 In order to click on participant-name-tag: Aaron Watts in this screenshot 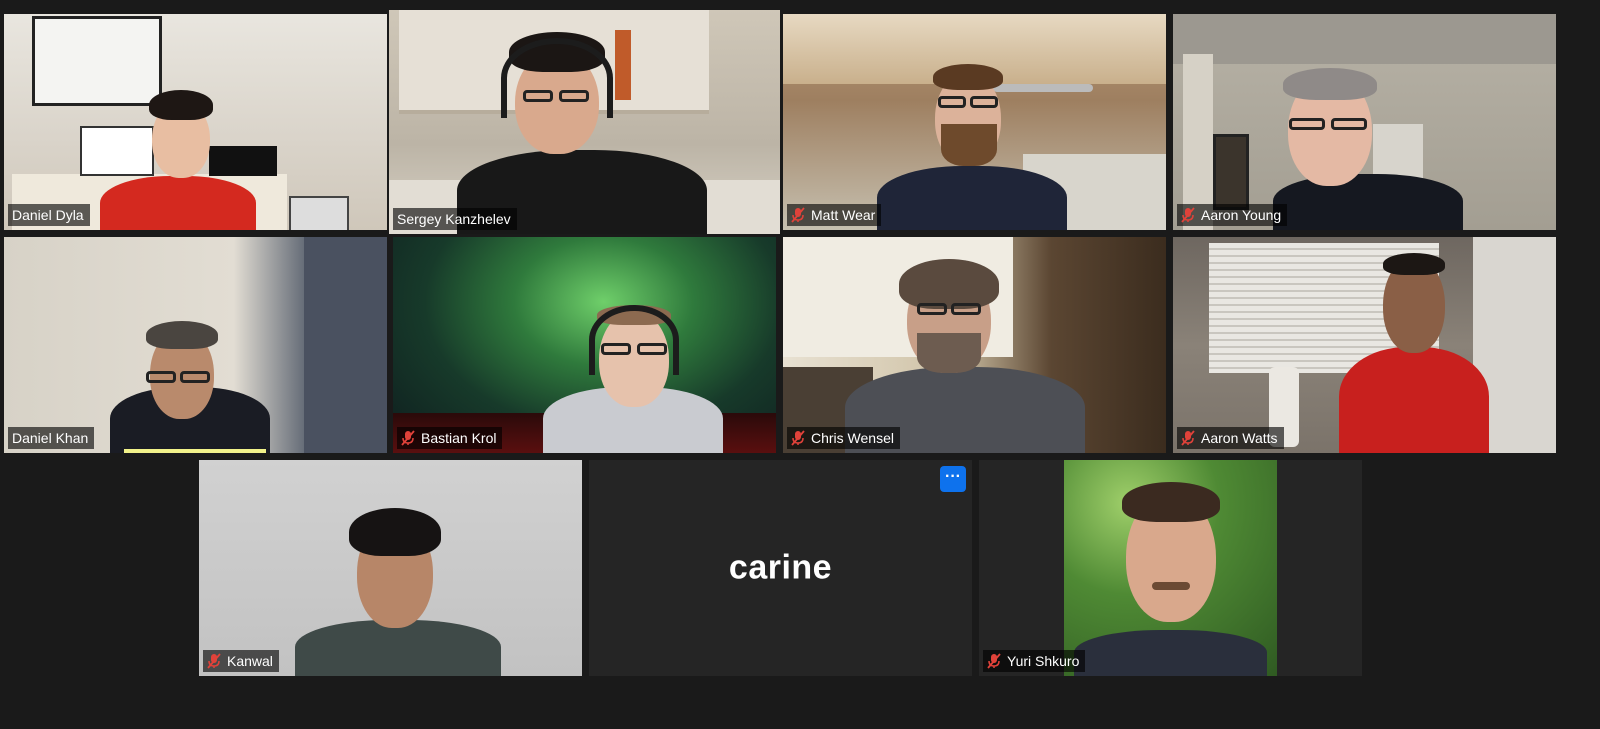, I will do `click(1230, 438)`.